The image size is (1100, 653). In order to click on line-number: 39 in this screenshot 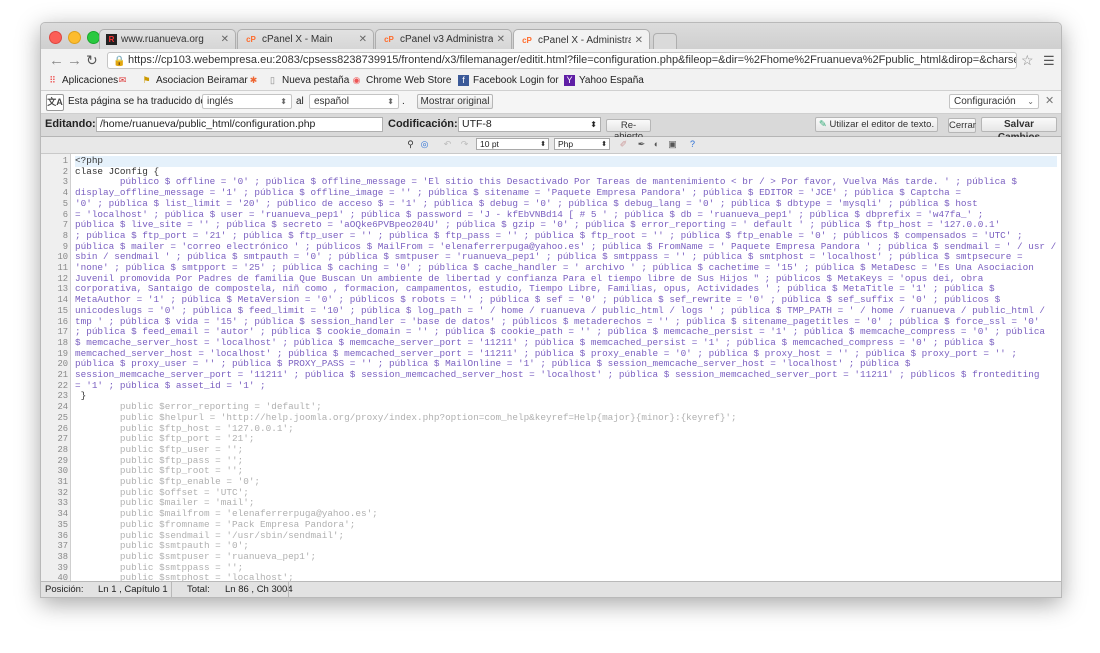, I will do `click(62, 567)`.